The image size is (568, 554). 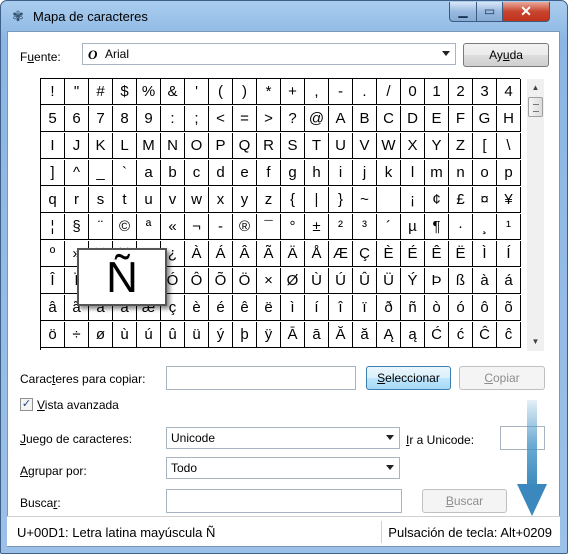 I want to click on group-by-select: Todo, so click(x=283, y=468).